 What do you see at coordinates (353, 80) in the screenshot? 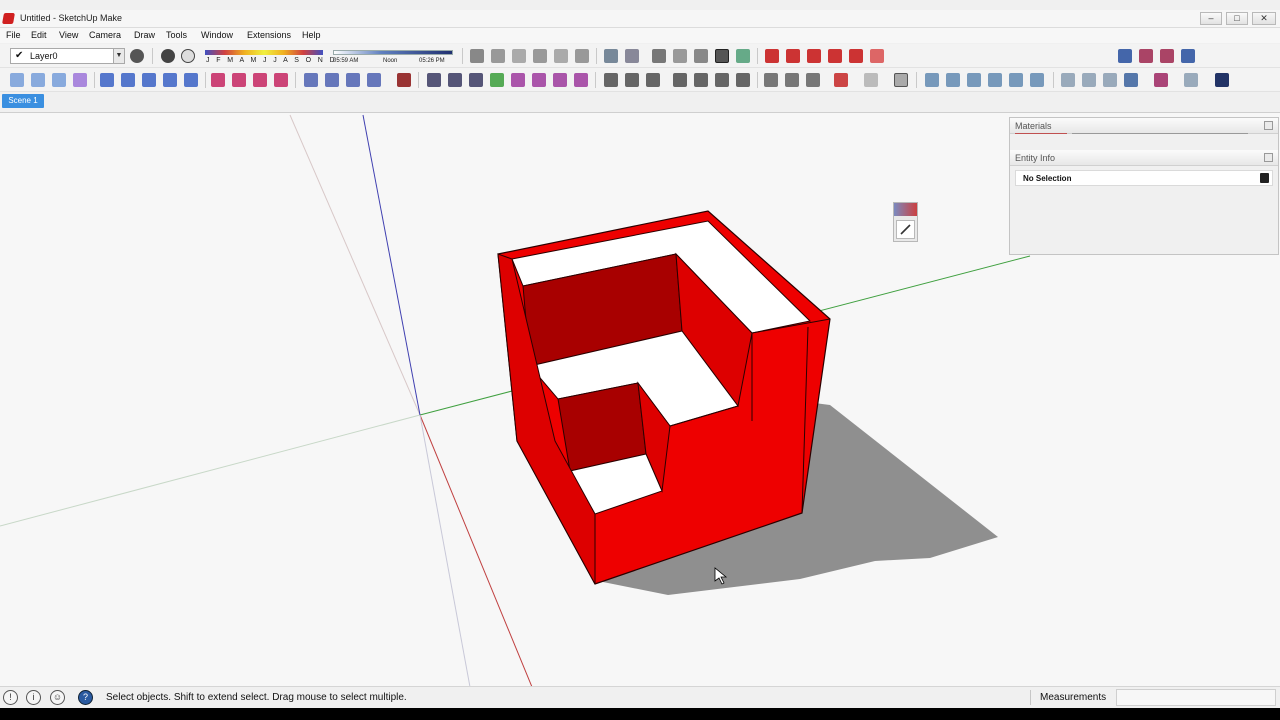
I see `3d-text-icon` at bounding box center [353, 80].